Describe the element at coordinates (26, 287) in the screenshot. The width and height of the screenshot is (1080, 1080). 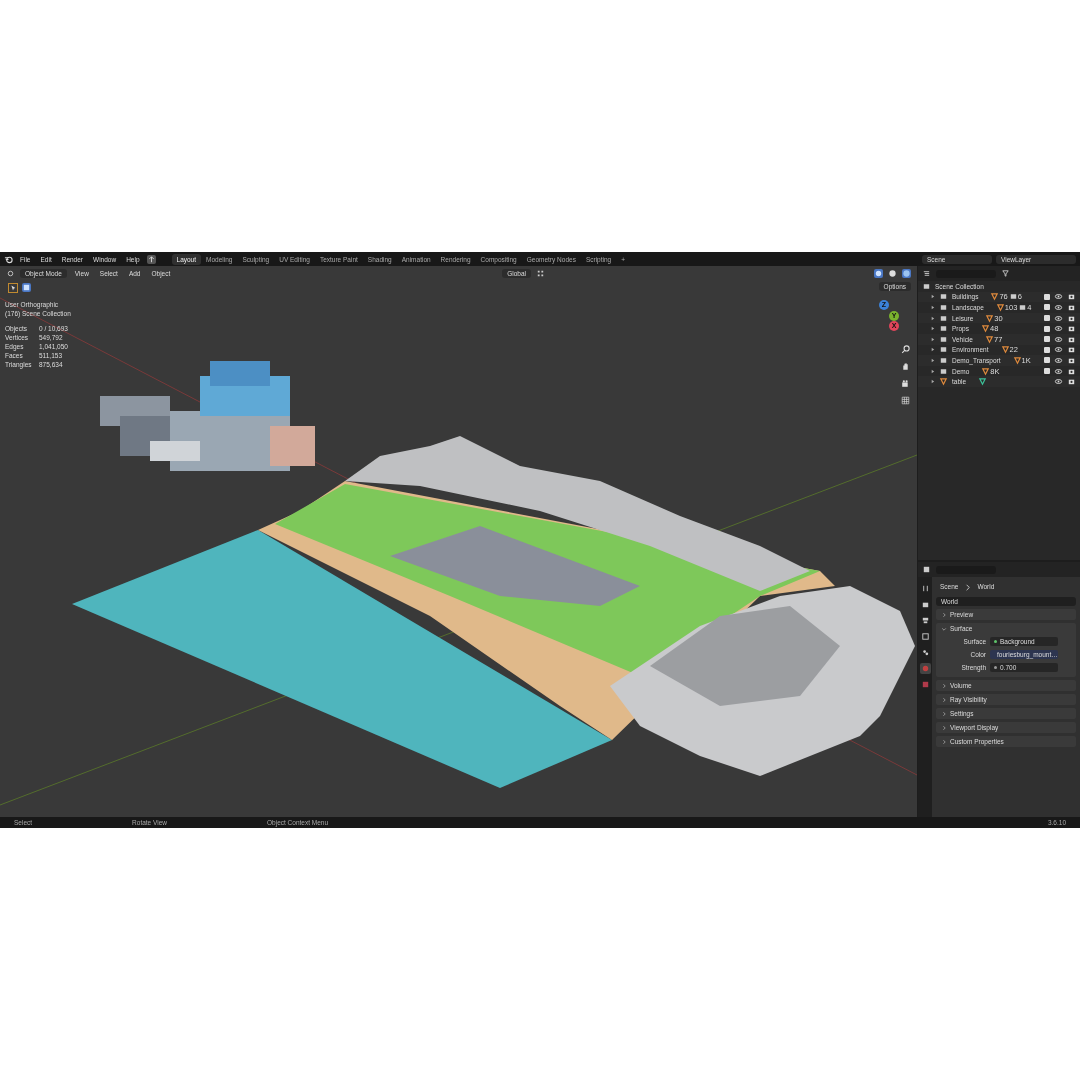
I see `select-mode-icon` at that location.